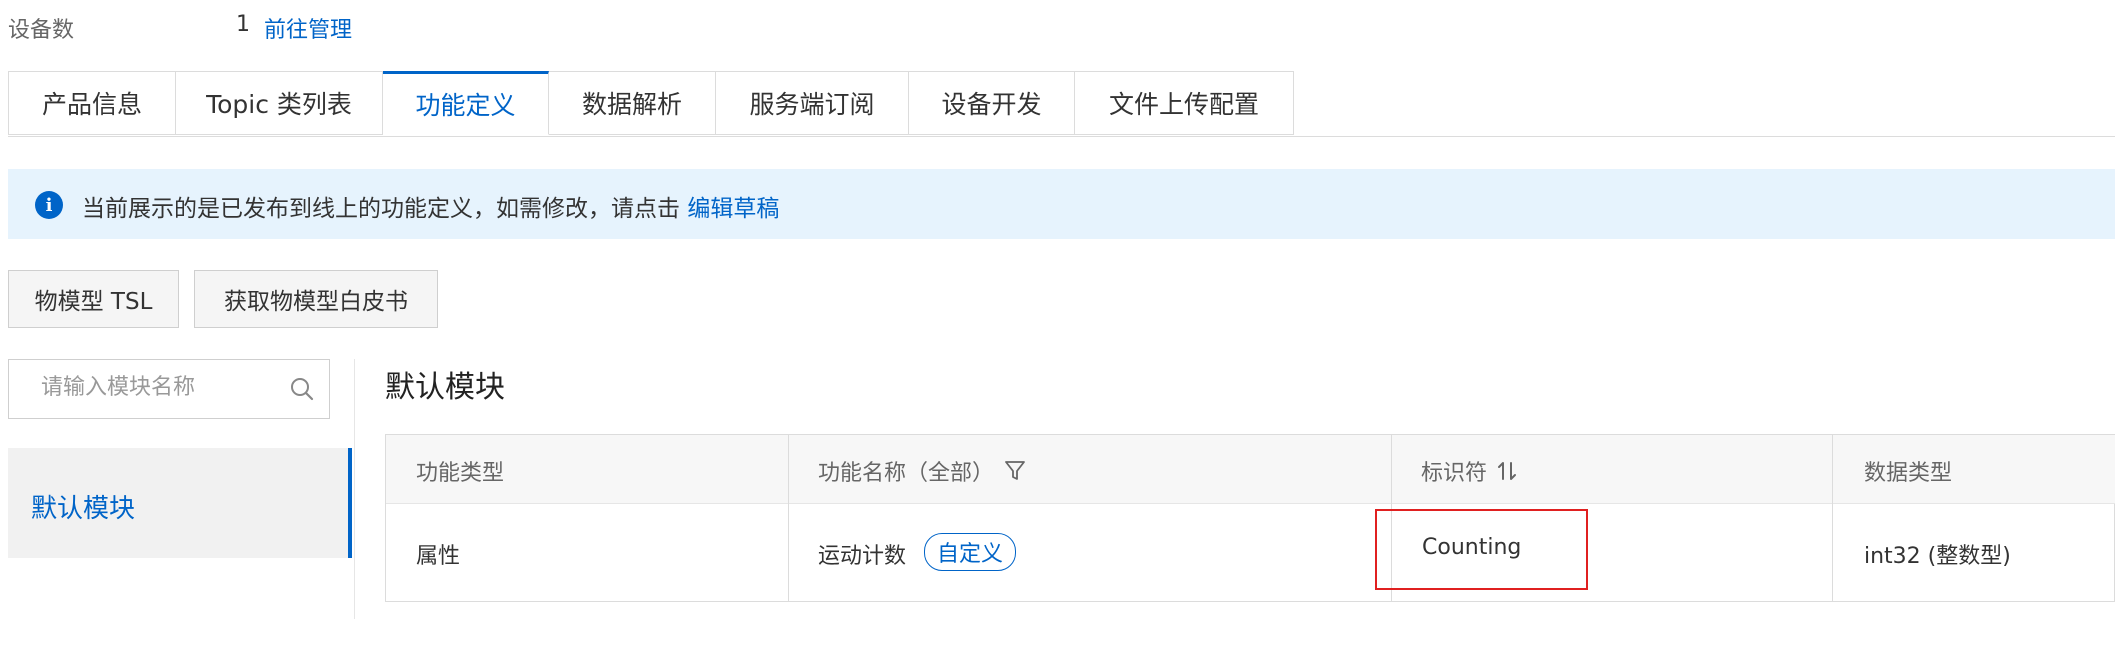 This screenshot has height=667, width=2115. I want to click on sidebar-item-label: 默认模块, so click(83, 509).